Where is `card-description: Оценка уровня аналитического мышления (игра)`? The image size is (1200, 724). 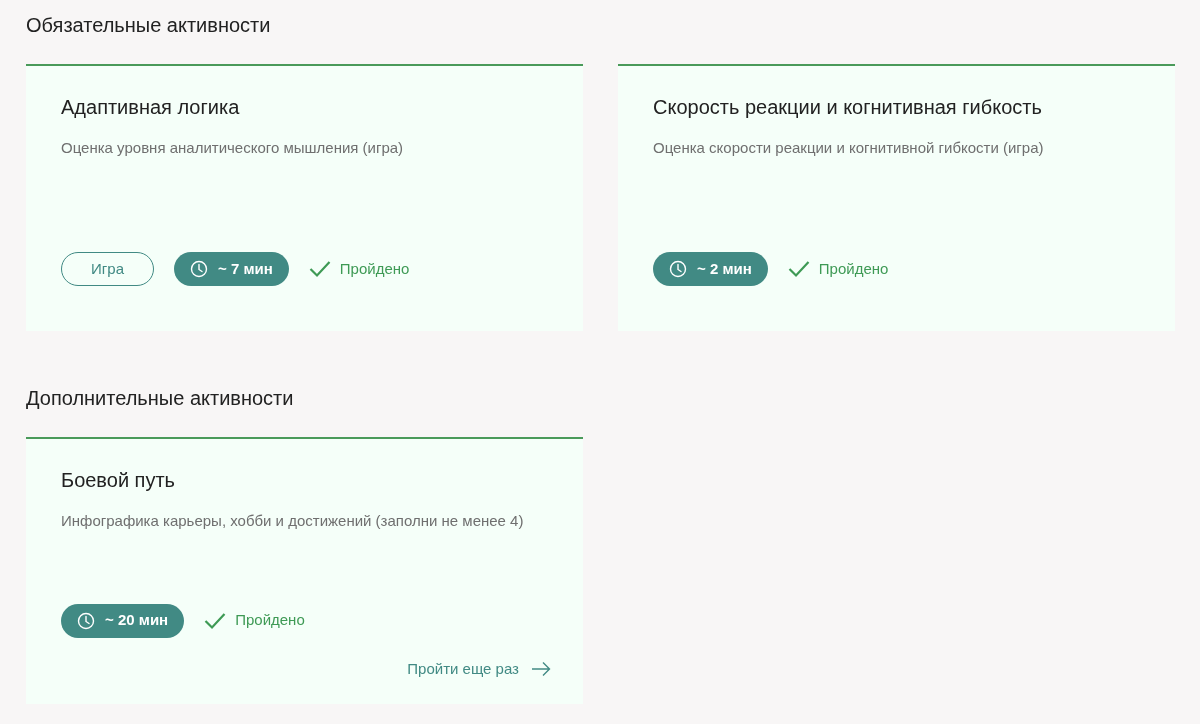
card-description: Оценка уровня аналитического мышления (игра) is located at coordinates (233, 148).